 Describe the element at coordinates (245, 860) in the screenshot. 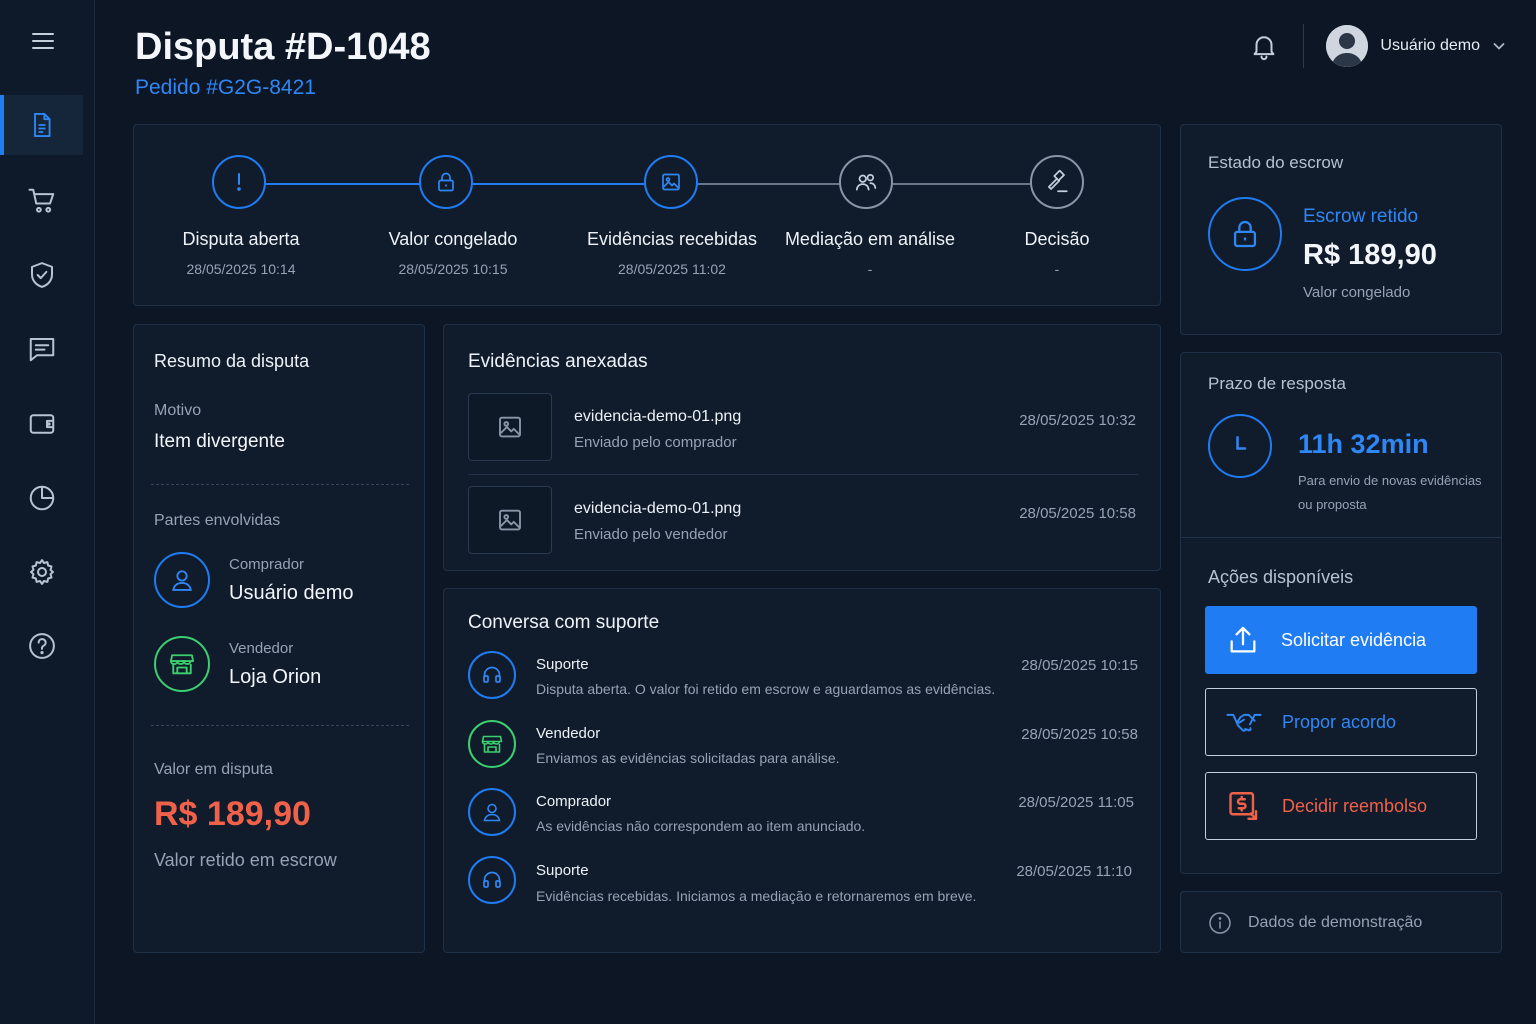

I see `amount-note: Valor retido em escrow` at that location.